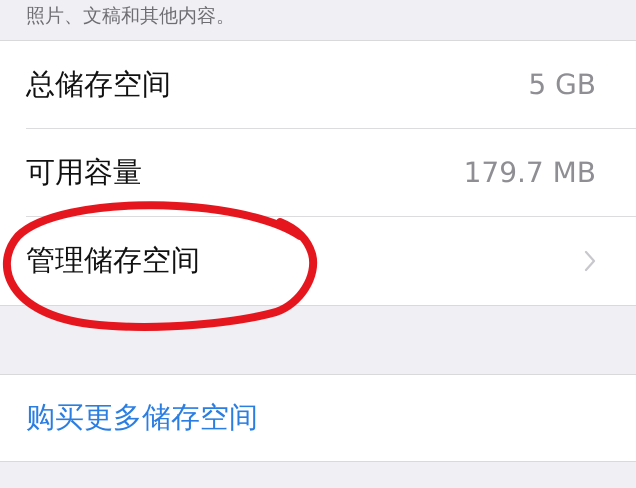 This screenshot has width=636, height=488. I want to click on section-footer-text: 照片、文稿和其他内容。, so click(130, 16).